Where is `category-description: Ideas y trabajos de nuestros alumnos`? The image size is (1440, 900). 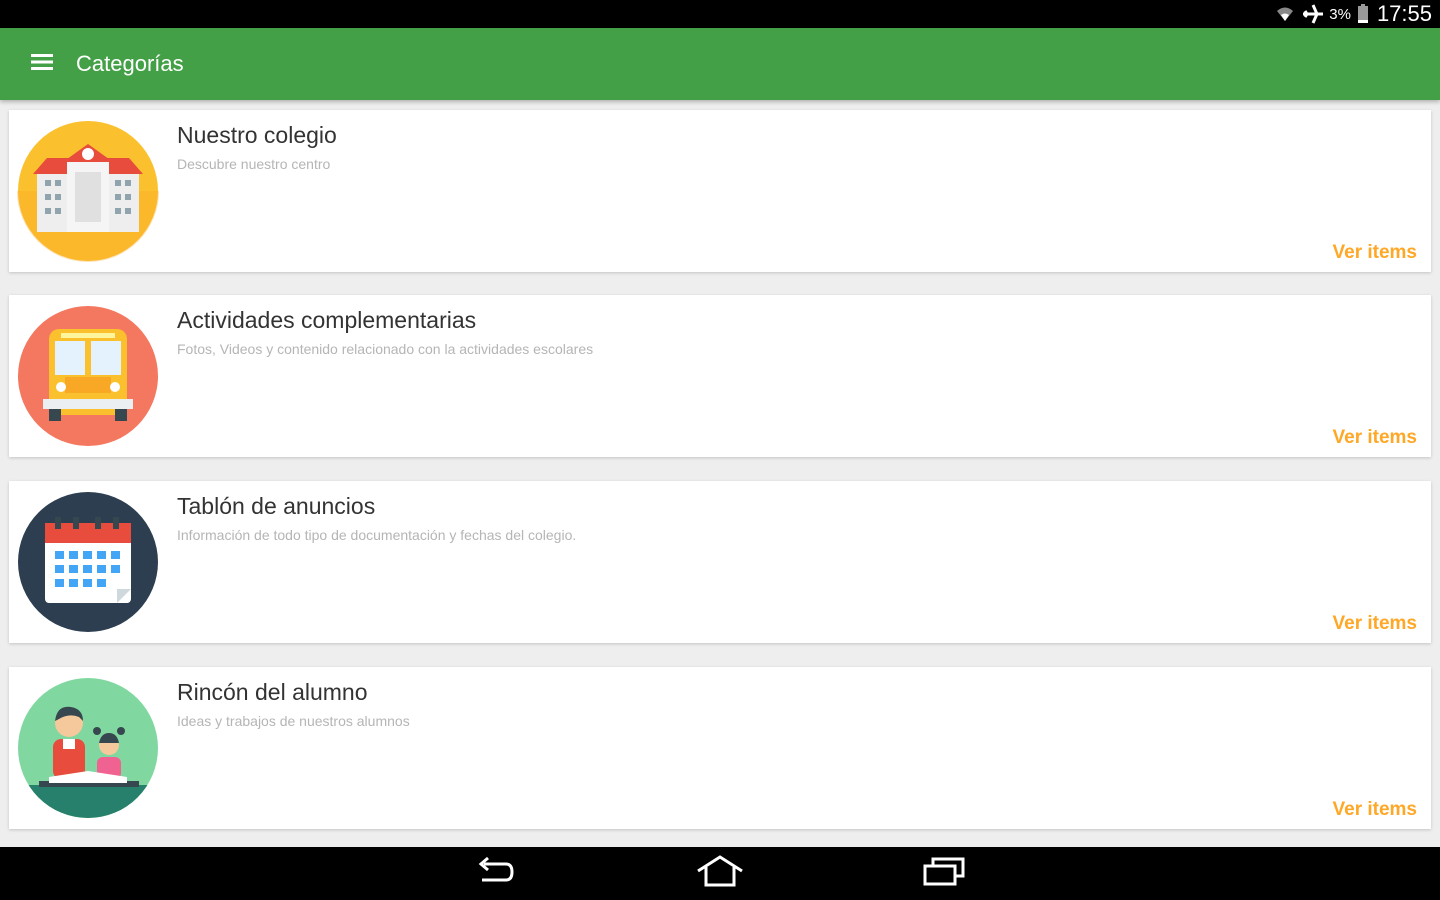
category-description: Ideas y trabajos de nuestros alumnos is located at coordinates (293, 721).